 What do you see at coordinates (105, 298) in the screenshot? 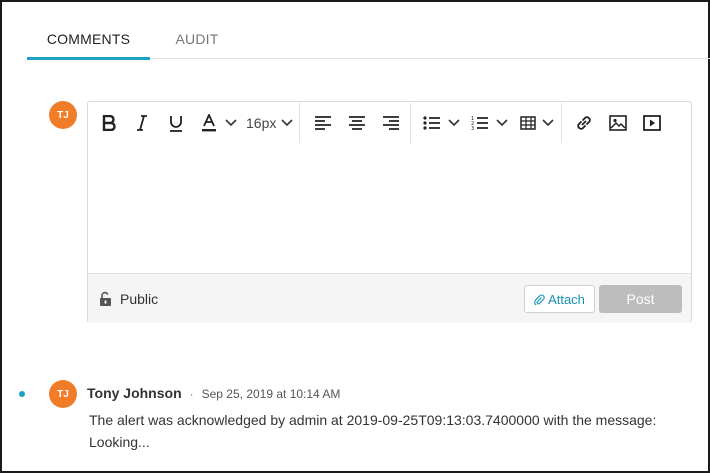
I see `unlock-icon` at bounding box center [105, 298].